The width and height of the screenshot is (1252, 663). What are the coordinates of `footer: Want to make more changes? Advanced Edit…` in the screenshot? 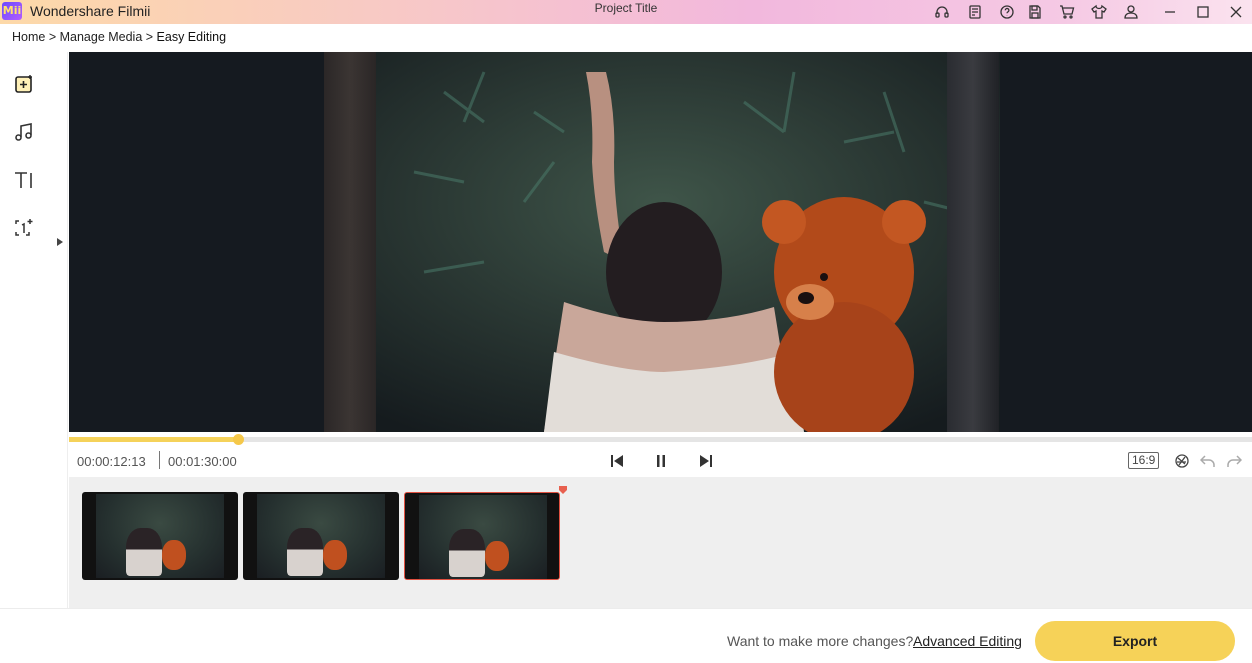 It's located at (626, 635).